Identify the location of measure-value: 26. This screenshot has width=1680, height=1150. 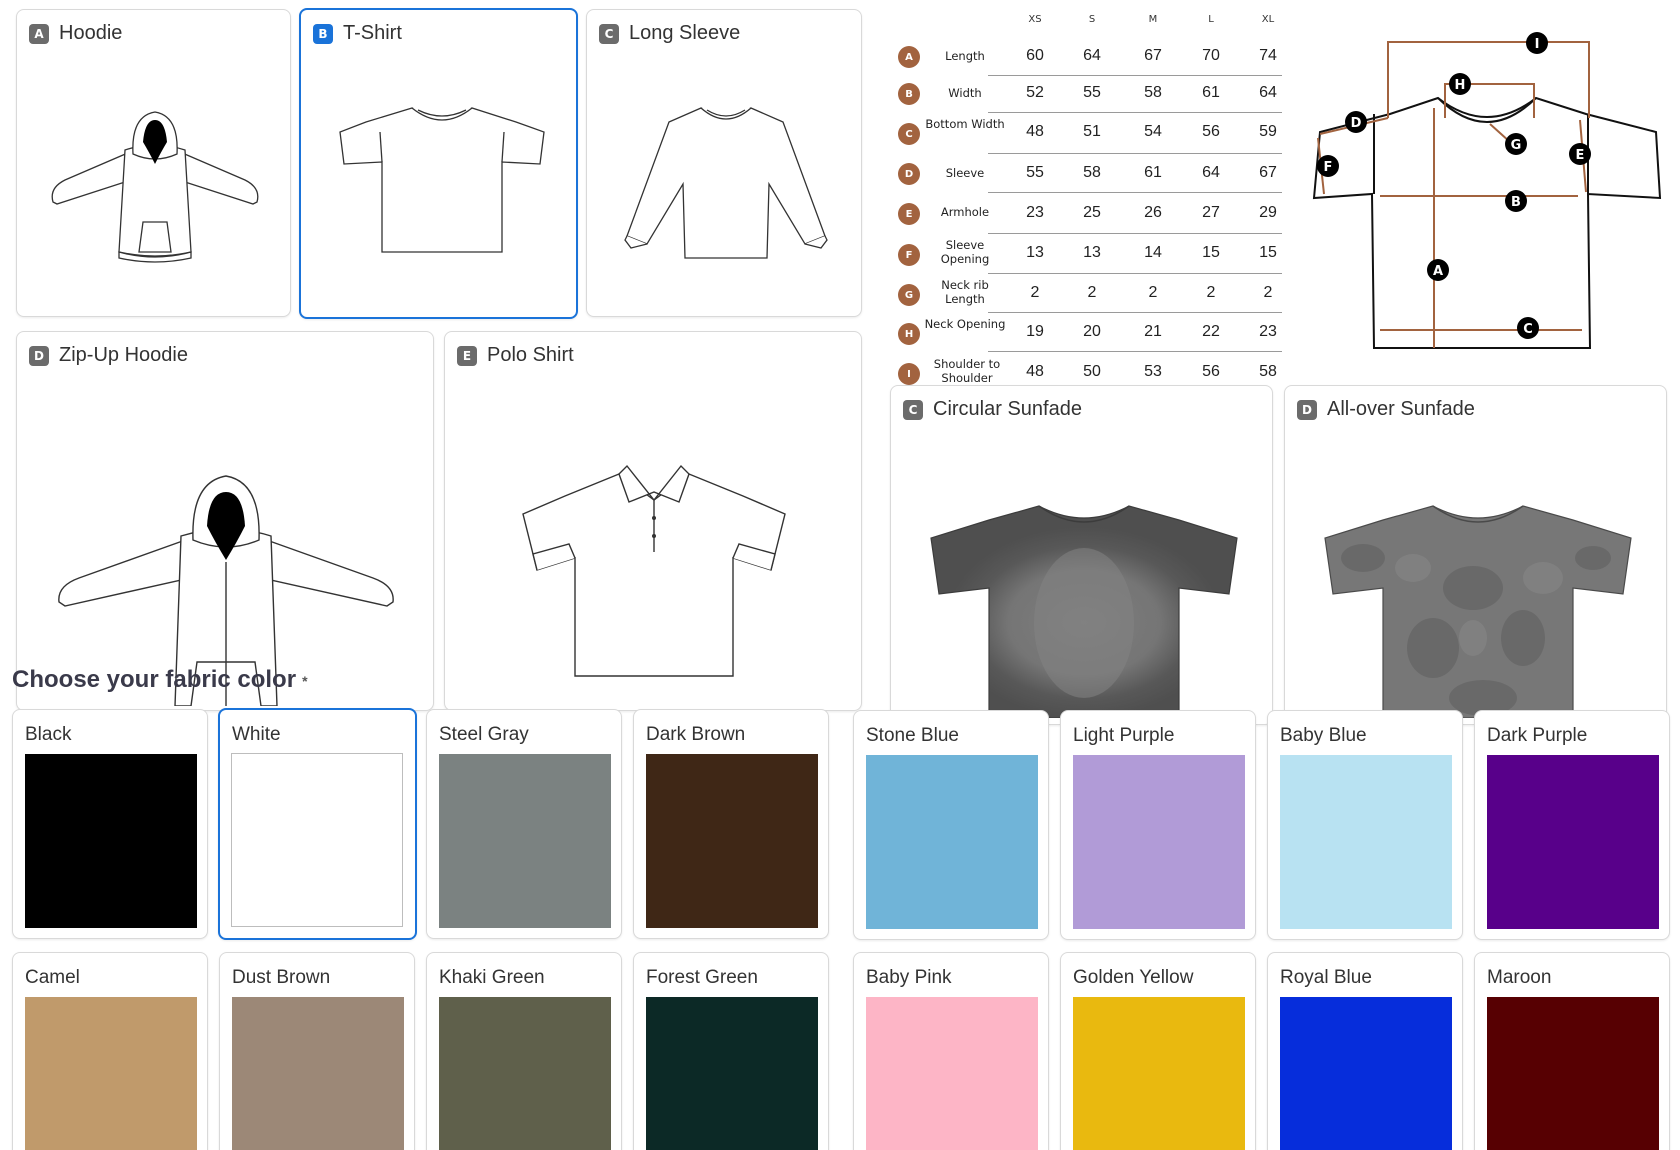
(1153, 212).